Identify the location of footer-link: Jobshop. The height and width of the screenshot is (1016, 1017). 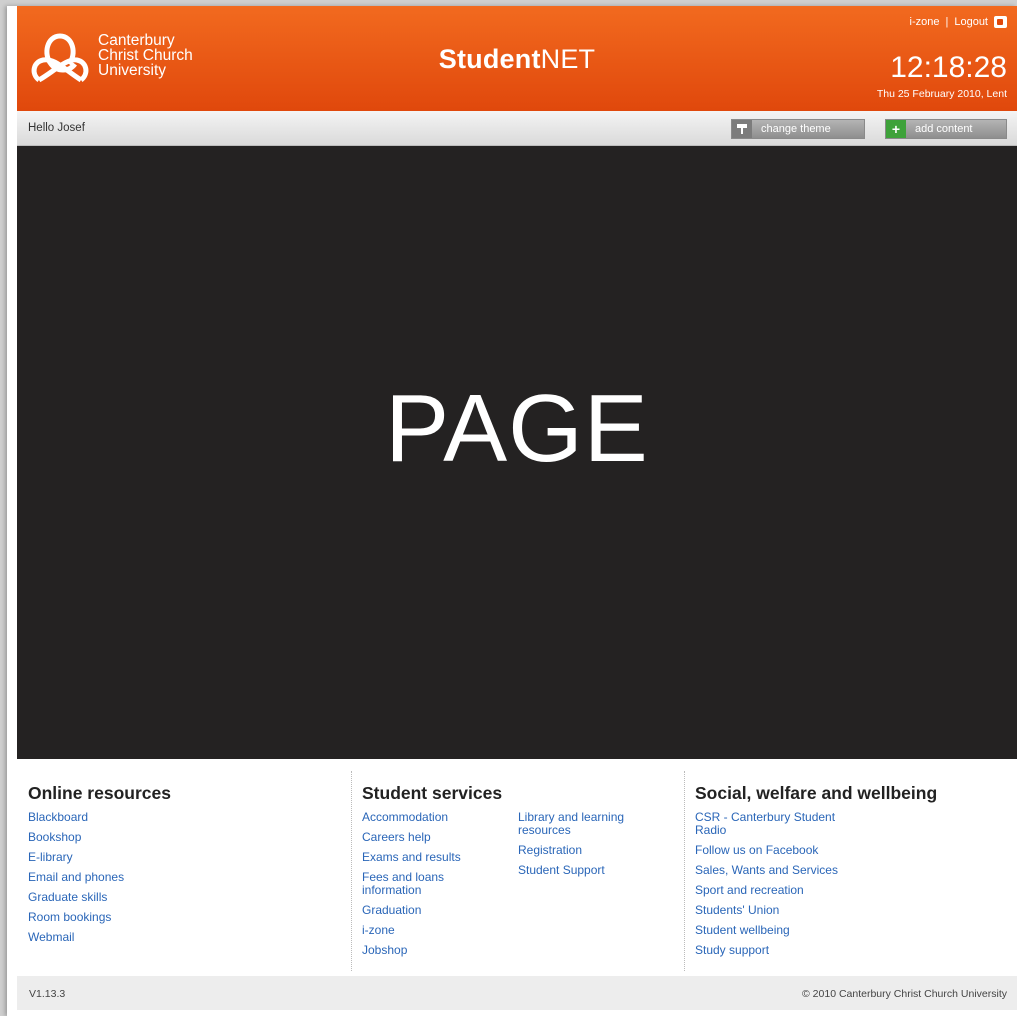
(417, 950).